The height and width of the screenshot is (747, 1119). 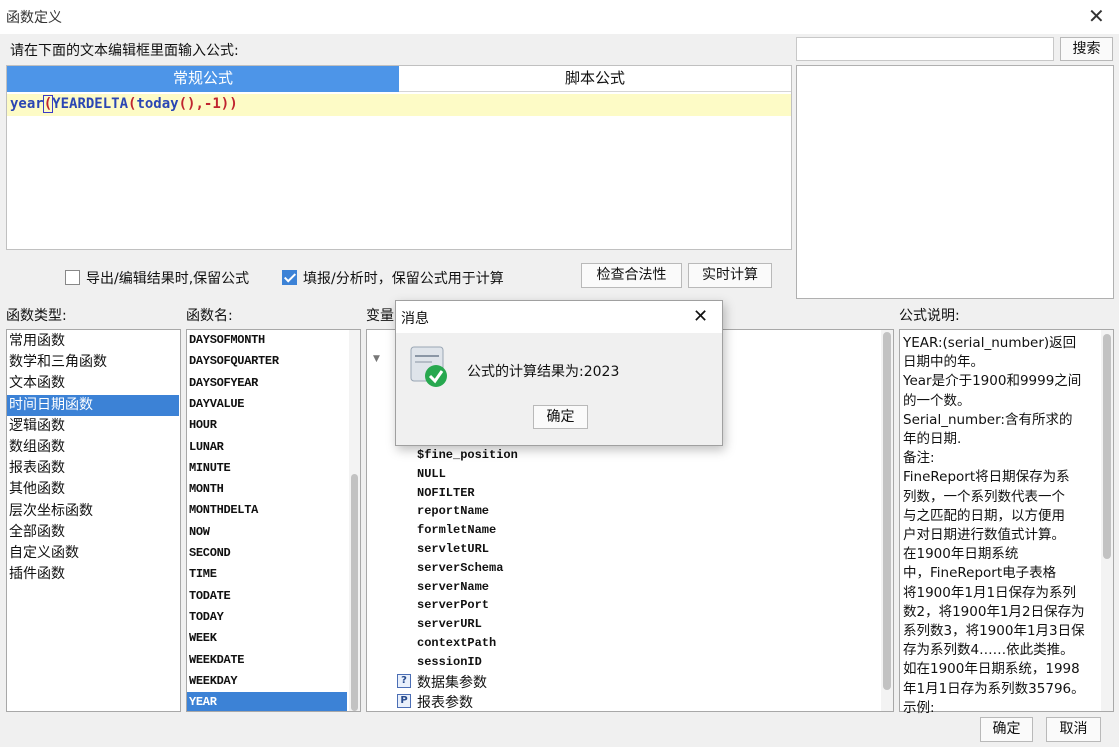 What do you see at coordinates (267, 701) in the screenshot?
I see `function-name-item: YEAR` at bounding box center [267, 701].